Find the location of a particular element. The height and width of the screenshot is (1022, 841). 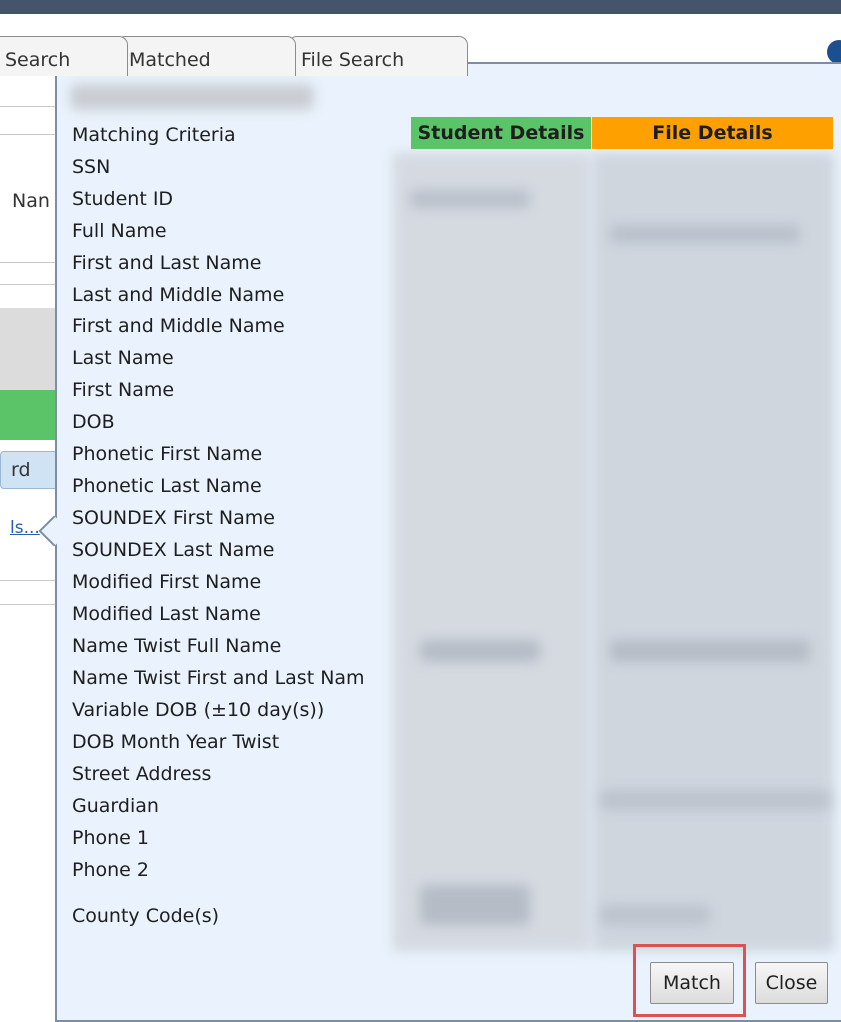

criteria-label: SSN is located at coordinates (91, 167).